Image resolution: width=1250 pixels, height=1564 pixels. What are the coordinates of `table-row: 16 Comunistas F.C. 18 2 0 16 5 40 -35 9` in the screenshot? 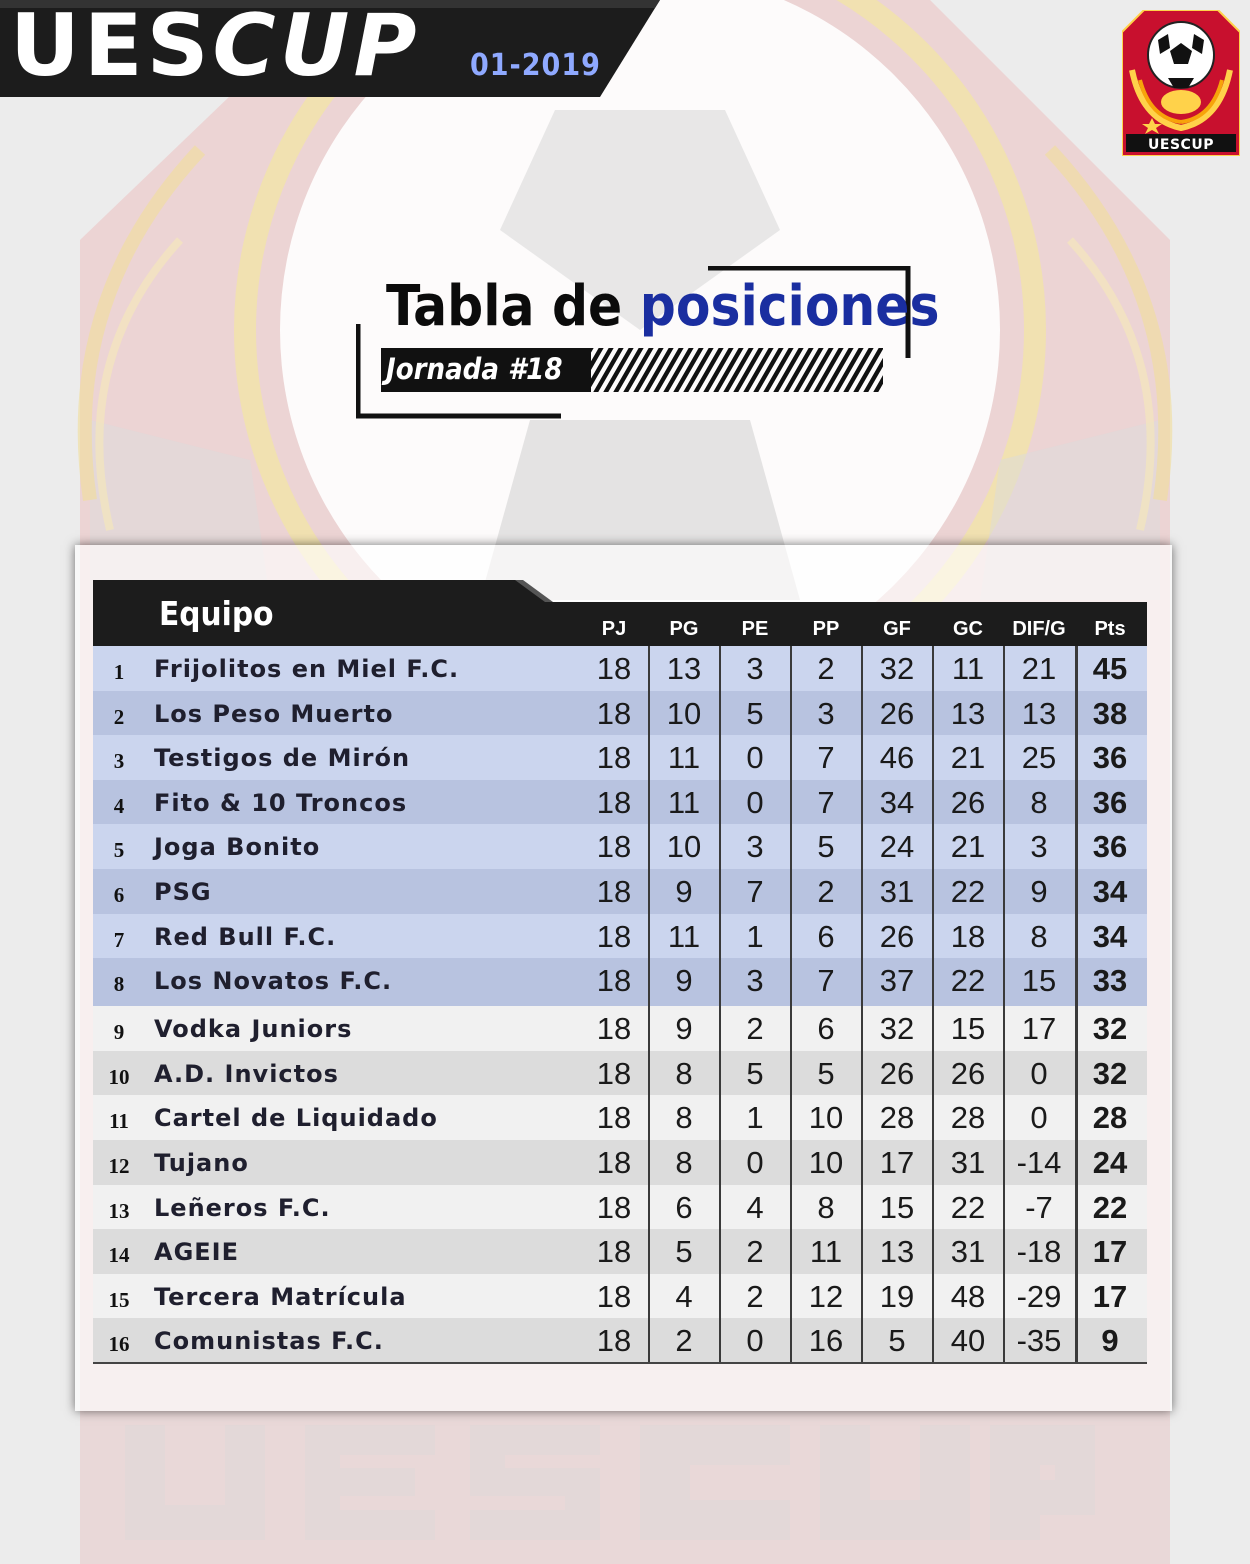 It's located at (620, 1340).